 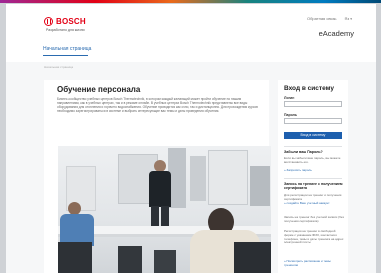 I want to click on password-label: Пароль, so click(x=291, y=115).